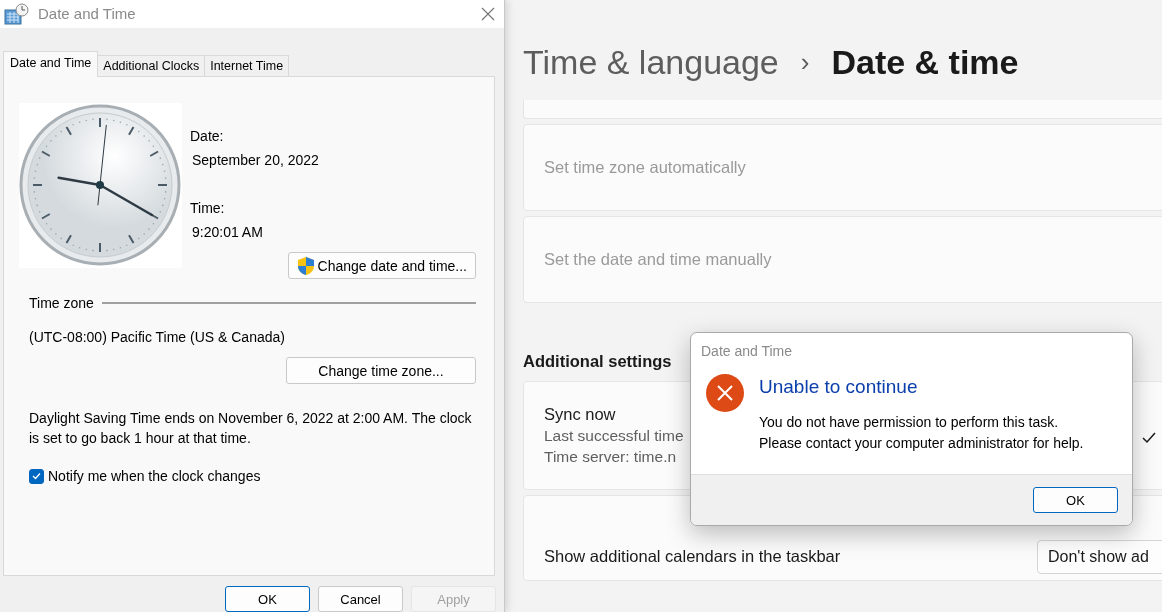  Describe the element at coordinates (87, 14) in the screenshot. I see `window-title: Date and Time` at that location.